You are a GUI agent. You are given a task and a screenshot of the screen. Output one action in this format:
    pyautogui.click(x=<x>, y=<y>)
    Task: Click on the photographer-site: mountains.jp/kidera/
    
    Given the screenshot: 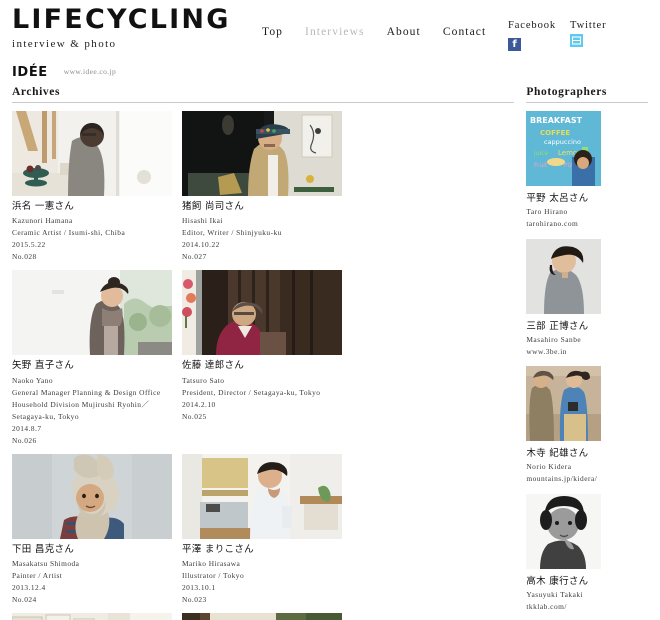 What is the action you would take?
    pyautogui.click(x=587, y=479)
    